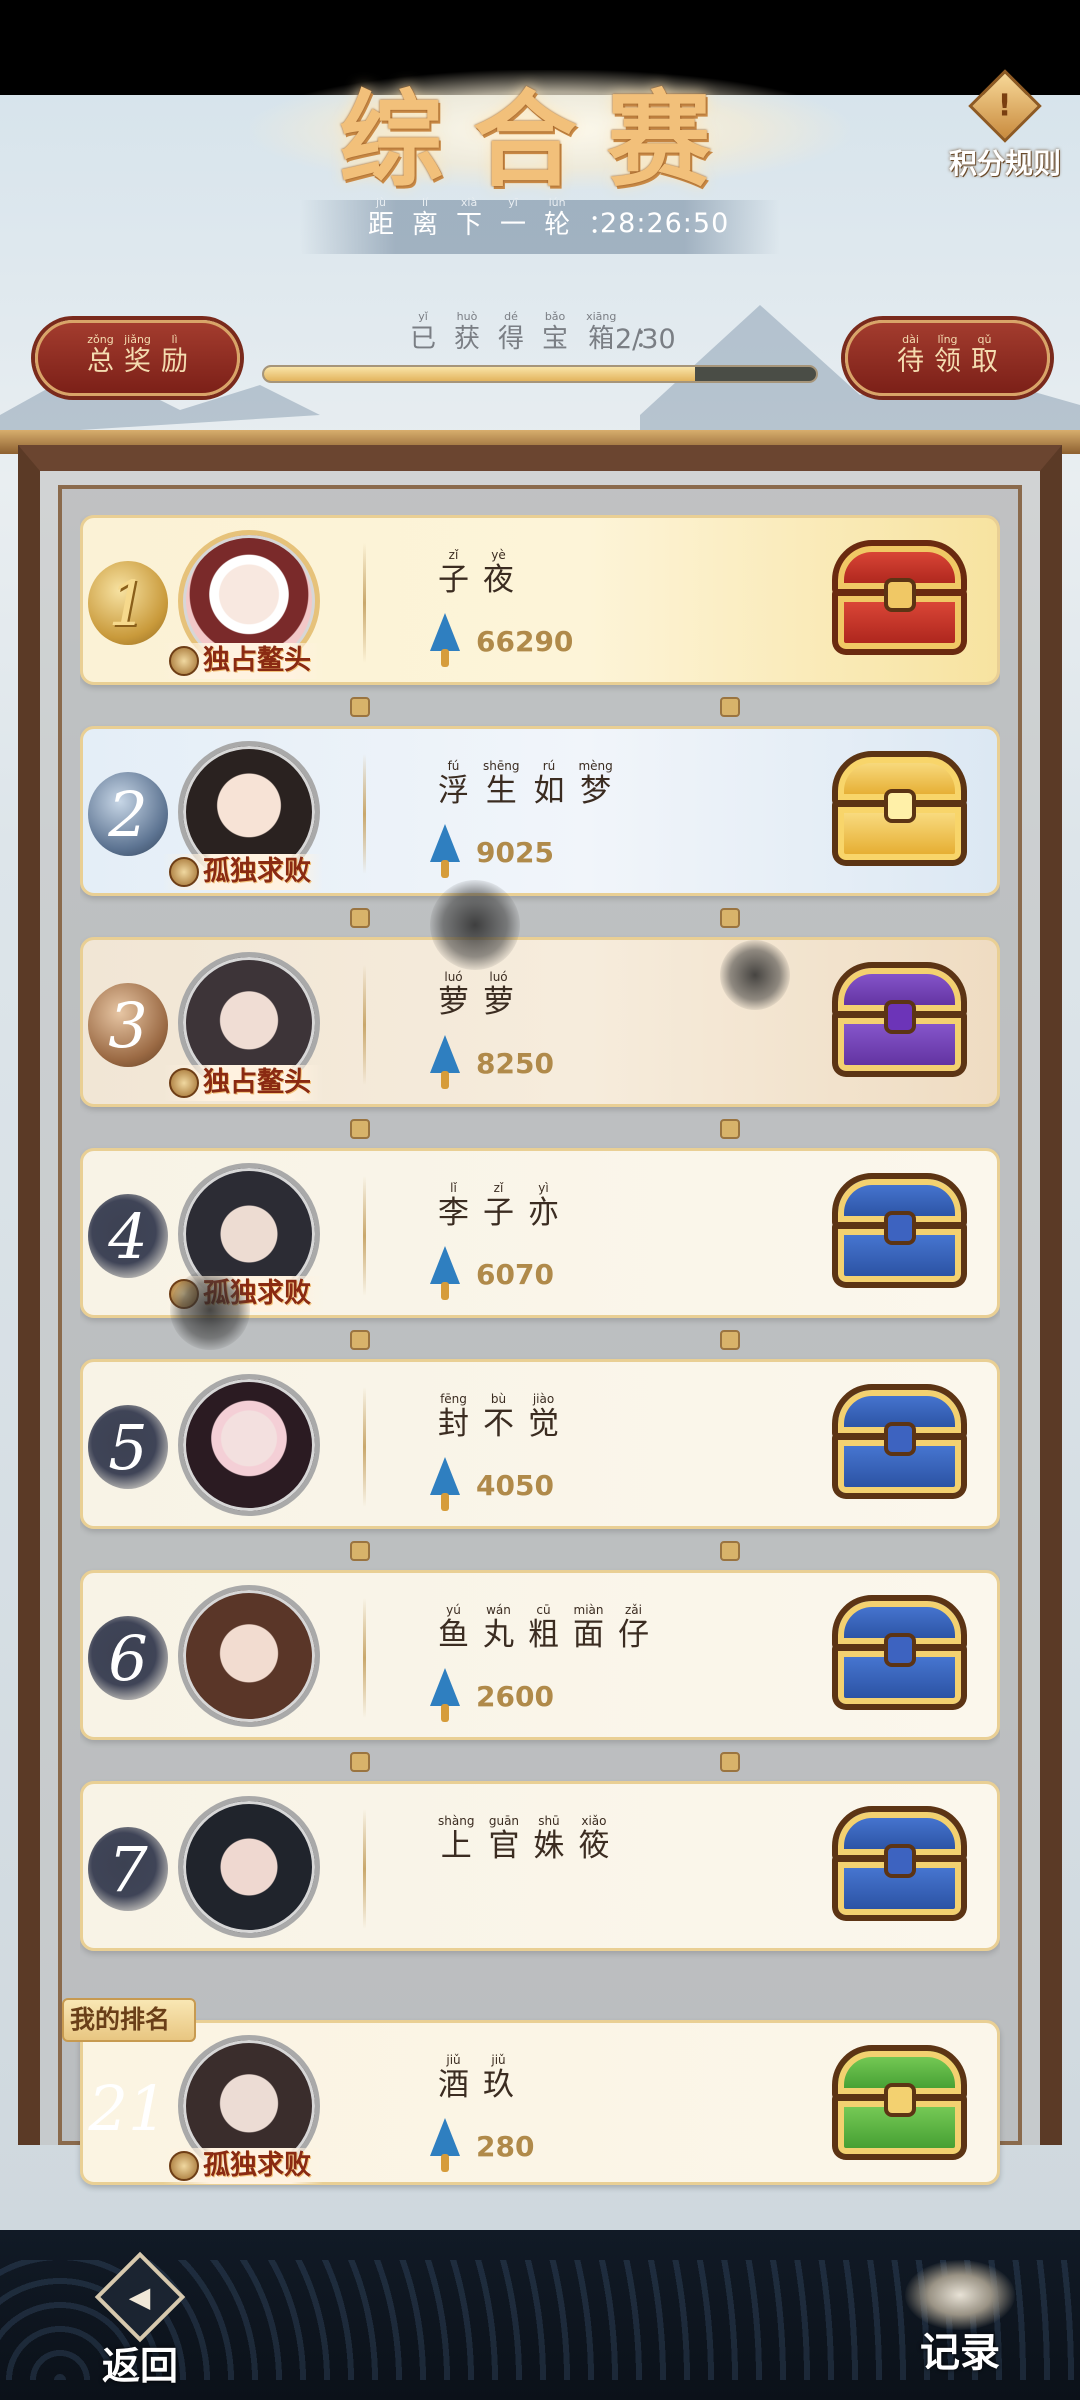  Describe the element at coordinates (498, 2060) in the screenshot. I see `pinyin: jiǔ` at that location.